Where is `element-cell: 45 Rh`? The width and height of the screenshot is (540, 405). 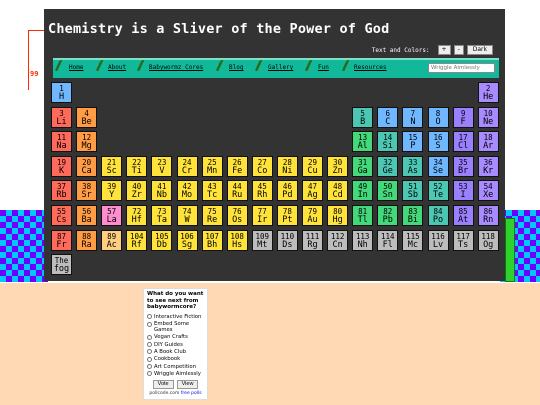 element-cell: 45 Rh is located at coordinates (262, 191).